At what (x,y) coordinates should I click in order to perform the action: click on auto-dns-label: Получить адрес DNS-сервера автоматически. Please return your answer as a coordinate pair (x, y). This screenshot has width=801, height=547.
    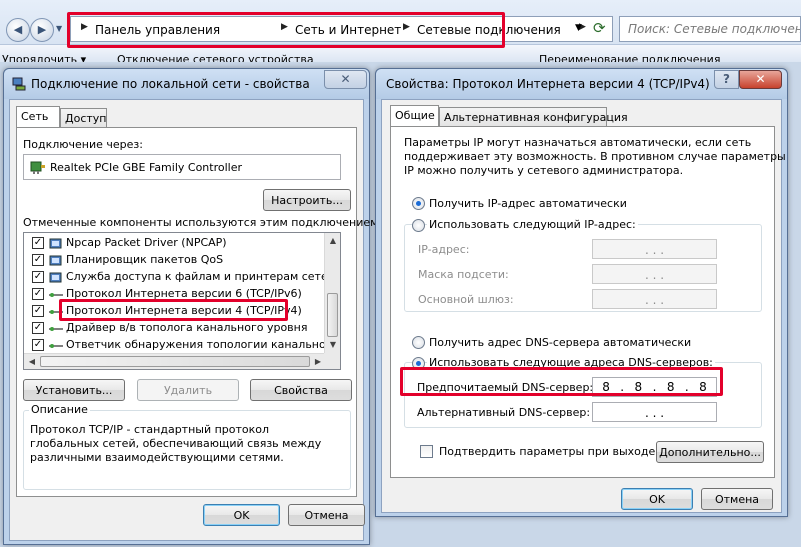
    Looking at the image, I should click on (560, 342).